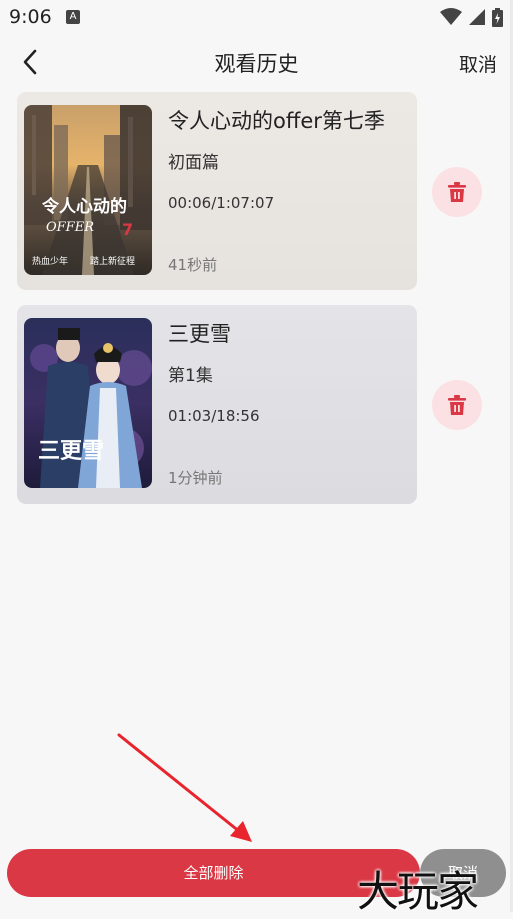  I want to click on poster-thumbnail: 三更雪, so click(88, 403).